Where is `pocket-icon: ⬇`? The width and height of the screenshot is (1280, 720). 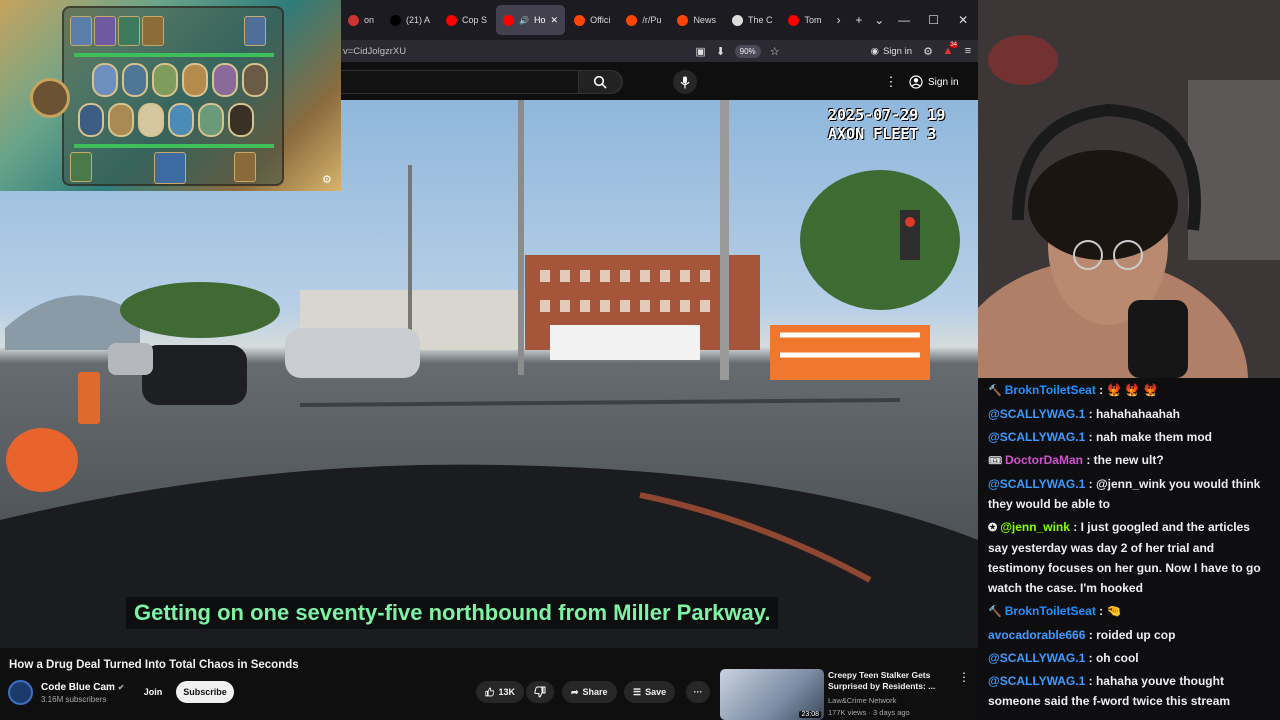
pocket-icon: ⬇ is located at coordinates (721, 51).